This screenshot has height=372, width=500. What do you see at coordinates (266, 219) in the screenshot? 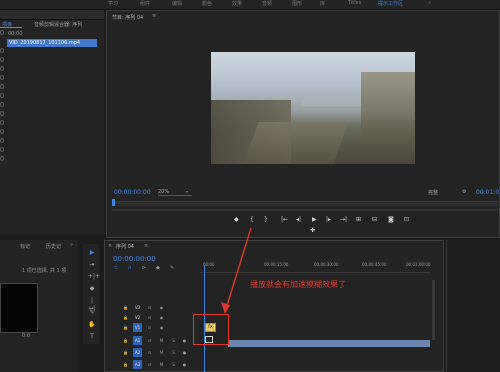
I see `mark-out-icon: }` at bounding box center [266, 219].